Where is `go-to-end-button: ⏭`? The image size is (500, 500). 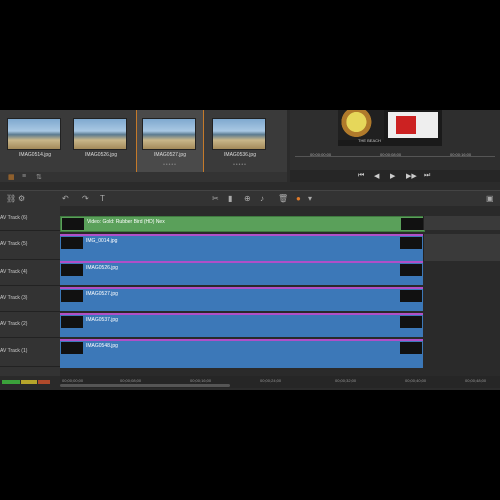
go-to-end-button: ⏭ is located at coordinates (427, 176).